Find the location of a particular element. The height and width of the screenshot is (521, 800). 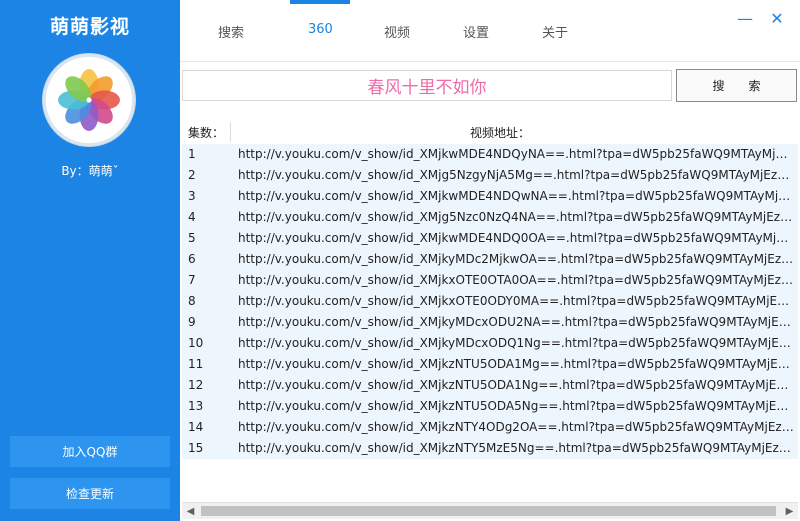

episode-number: 2 is located at coordinates (192, 175).